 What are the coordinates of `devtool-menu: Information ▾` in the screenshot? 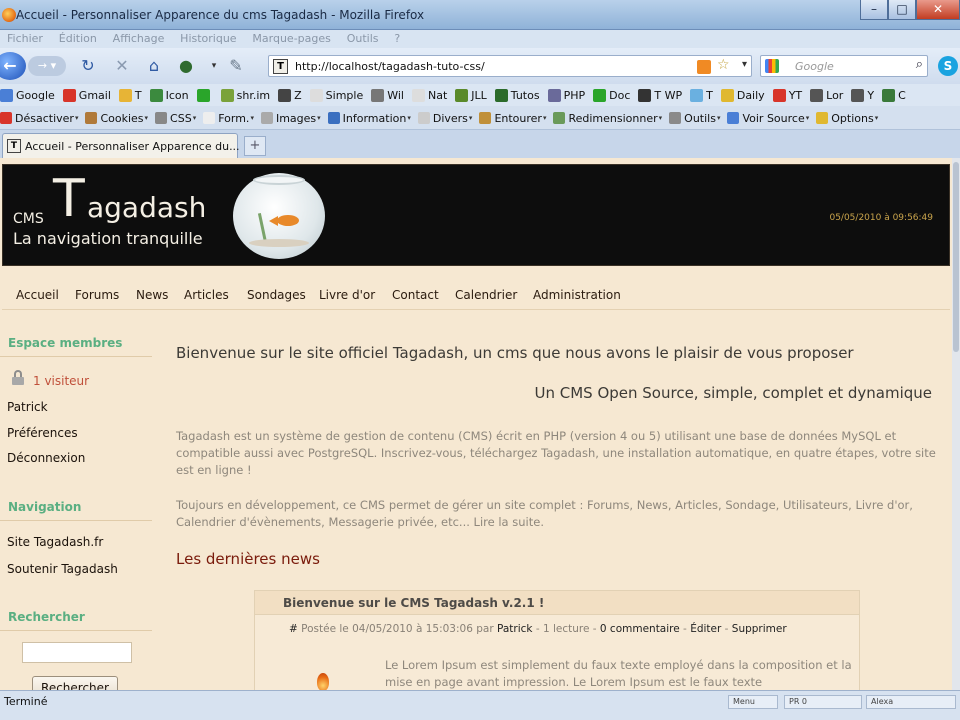 It's located at (369, 117).